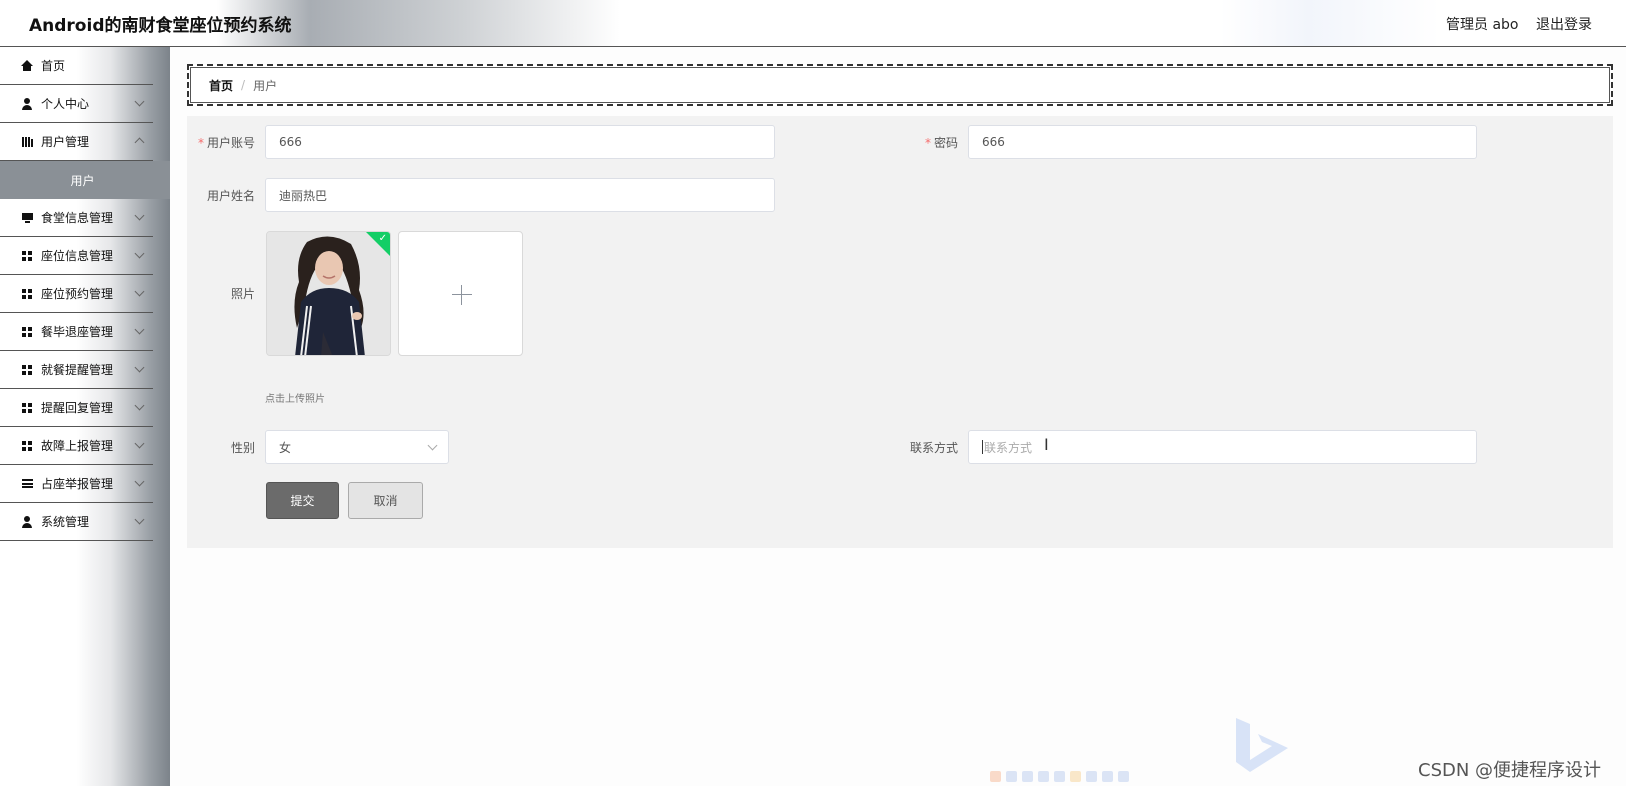 The width and height of the screenshot is (1626, 786). I want to click on breadcrumb-current: 用户, so click(265, 85).